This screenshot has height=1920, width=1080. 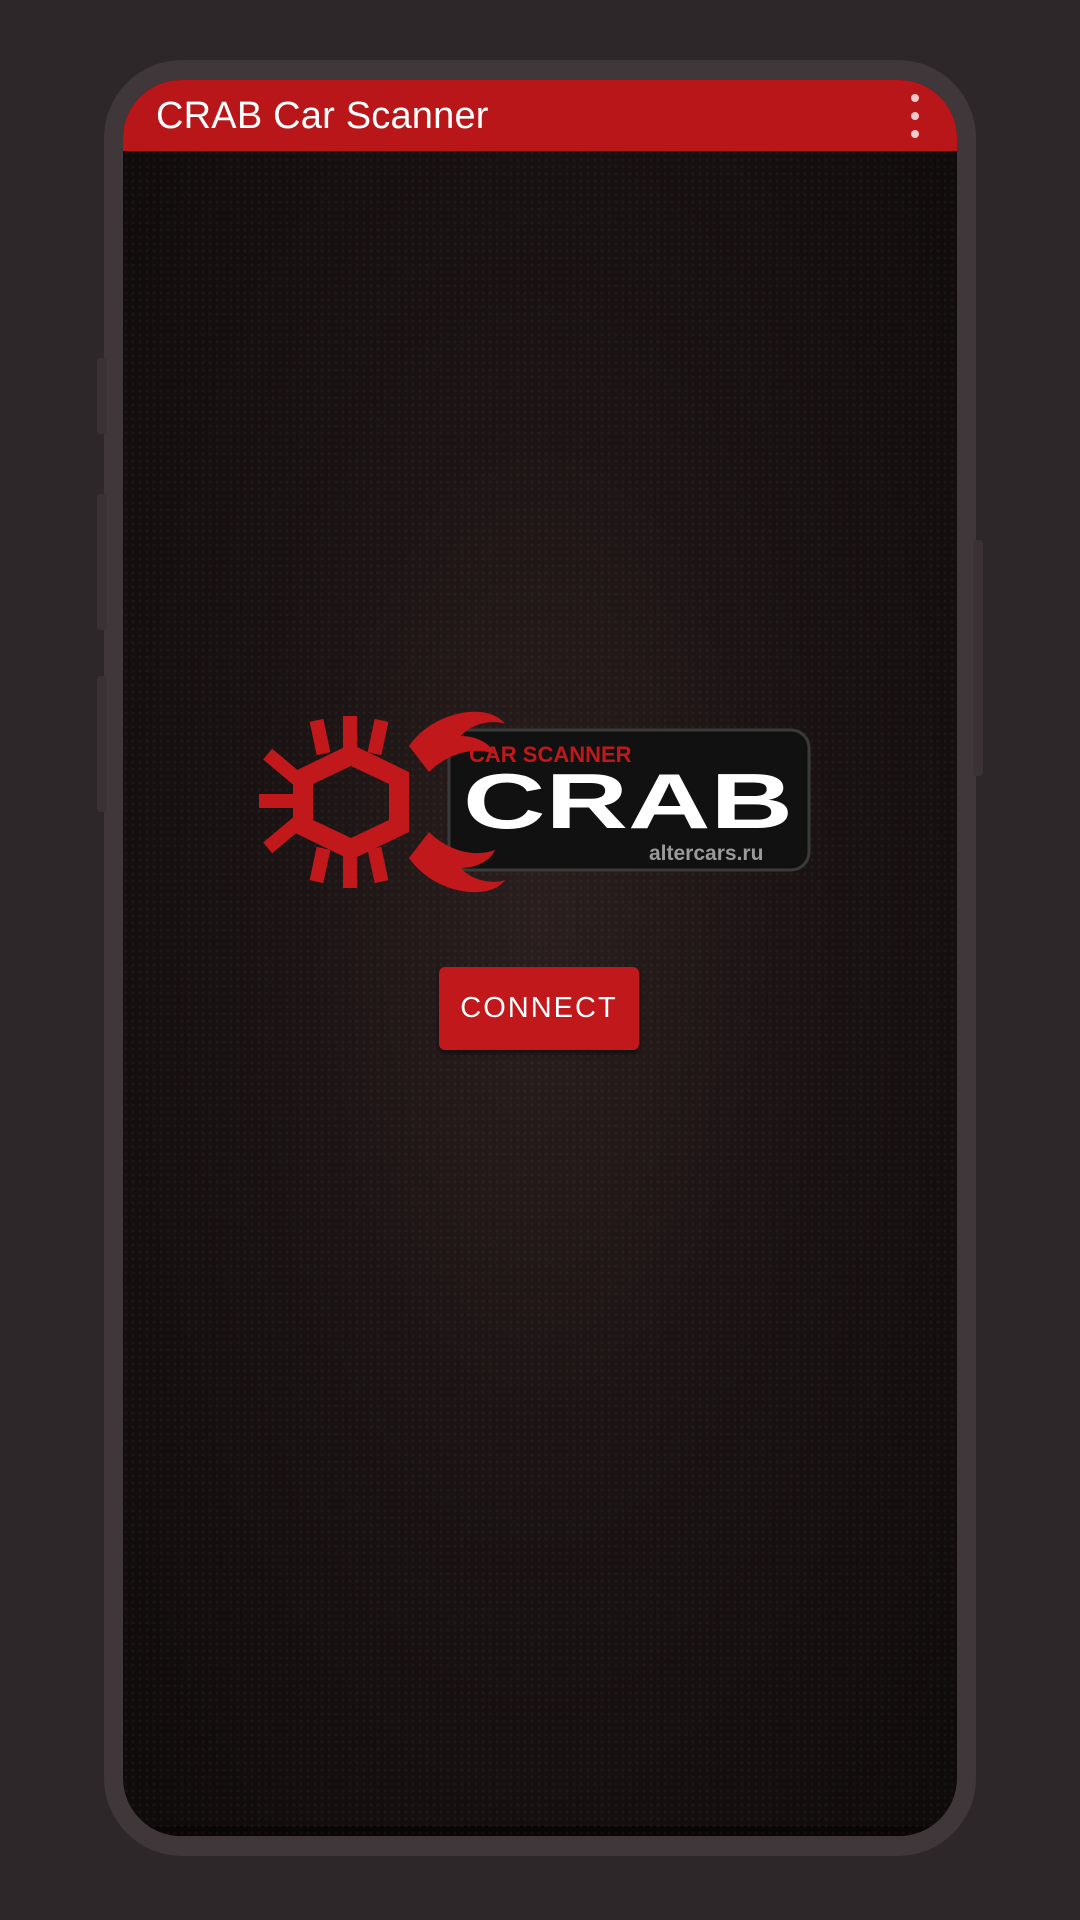 What do you see at coordinates (628, 801) in the screenshot?
I see `logo-wordmark: CRAB` at bounding box center [628, 801].